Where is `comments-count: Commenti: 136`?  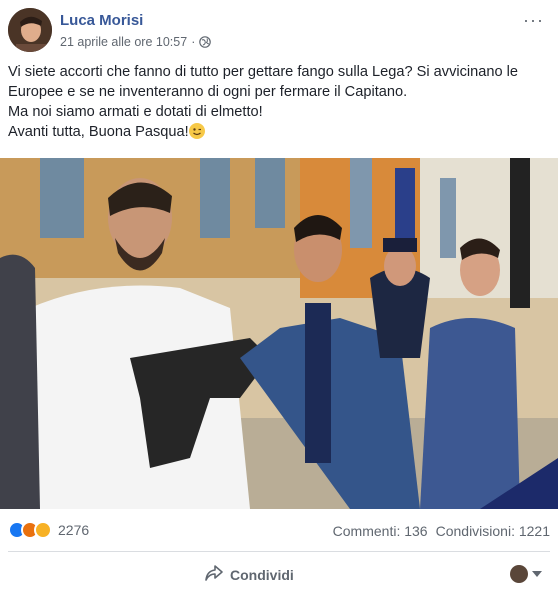
comments-count: Commenti: 136 is located at coordinates (380, 531).